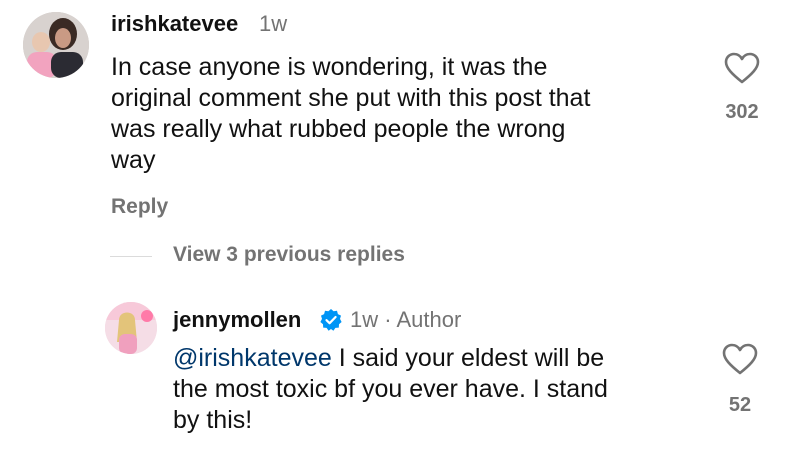 The width and height of the screenshot is (800, 449). I want to click on reply-meta: 1w · Author, so click(406, 319).